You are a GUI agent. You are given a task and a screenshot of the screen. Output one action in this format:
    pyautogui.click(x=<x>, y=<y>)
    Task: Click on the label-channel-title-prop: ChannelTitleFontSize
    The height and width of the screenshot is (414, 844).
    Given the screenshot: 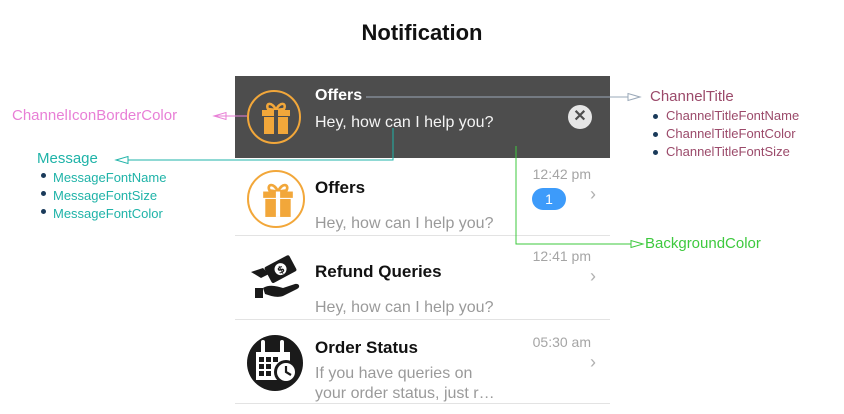 What is the action you would take?
    pyautogui.click(x=728, y=151)
    